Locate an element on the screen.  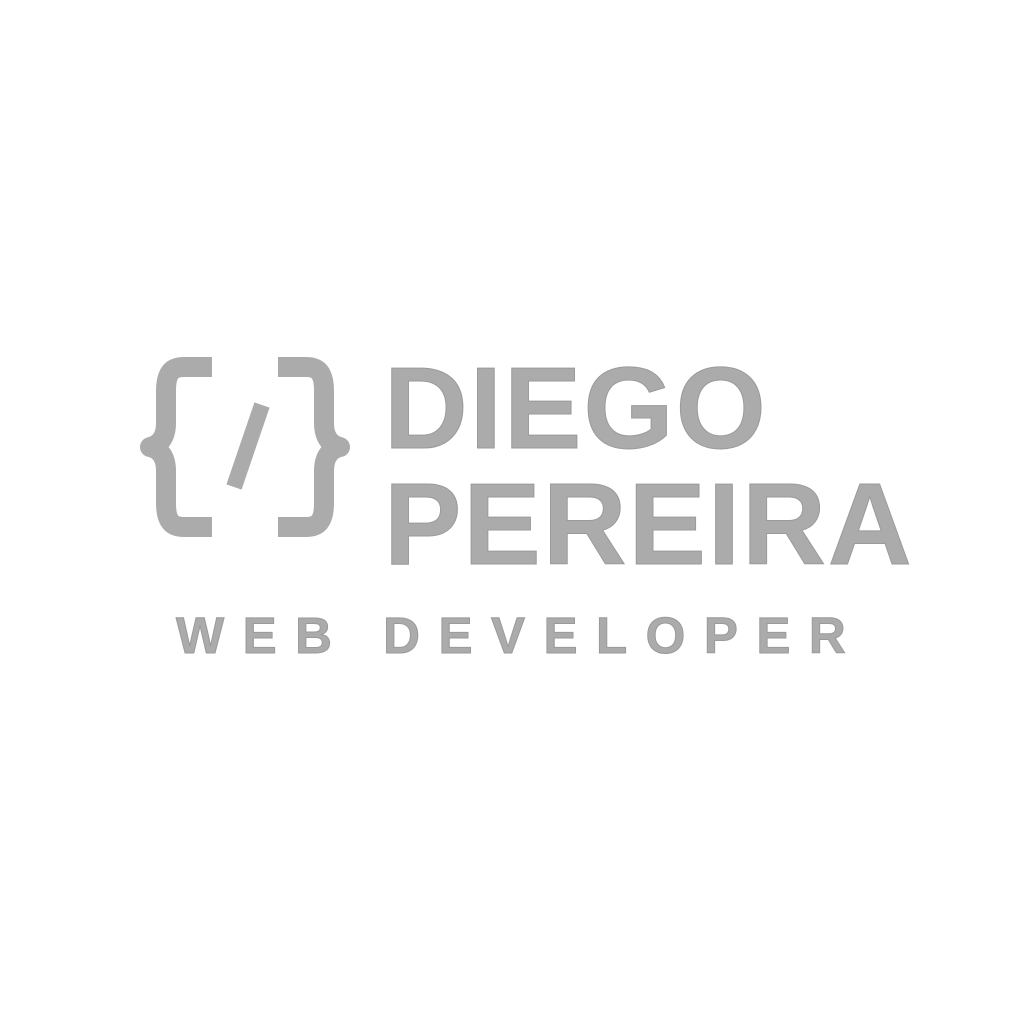
brand-last-name: PEREIRA is located at coordinates (649, 524).